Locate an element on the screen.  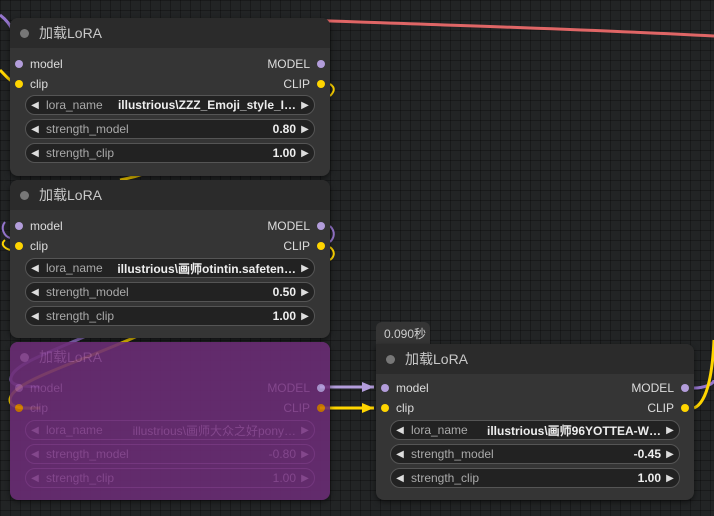
strength-model-number: ◀ strength_model -0.45 ▶ is located at coordinates (535, 454).